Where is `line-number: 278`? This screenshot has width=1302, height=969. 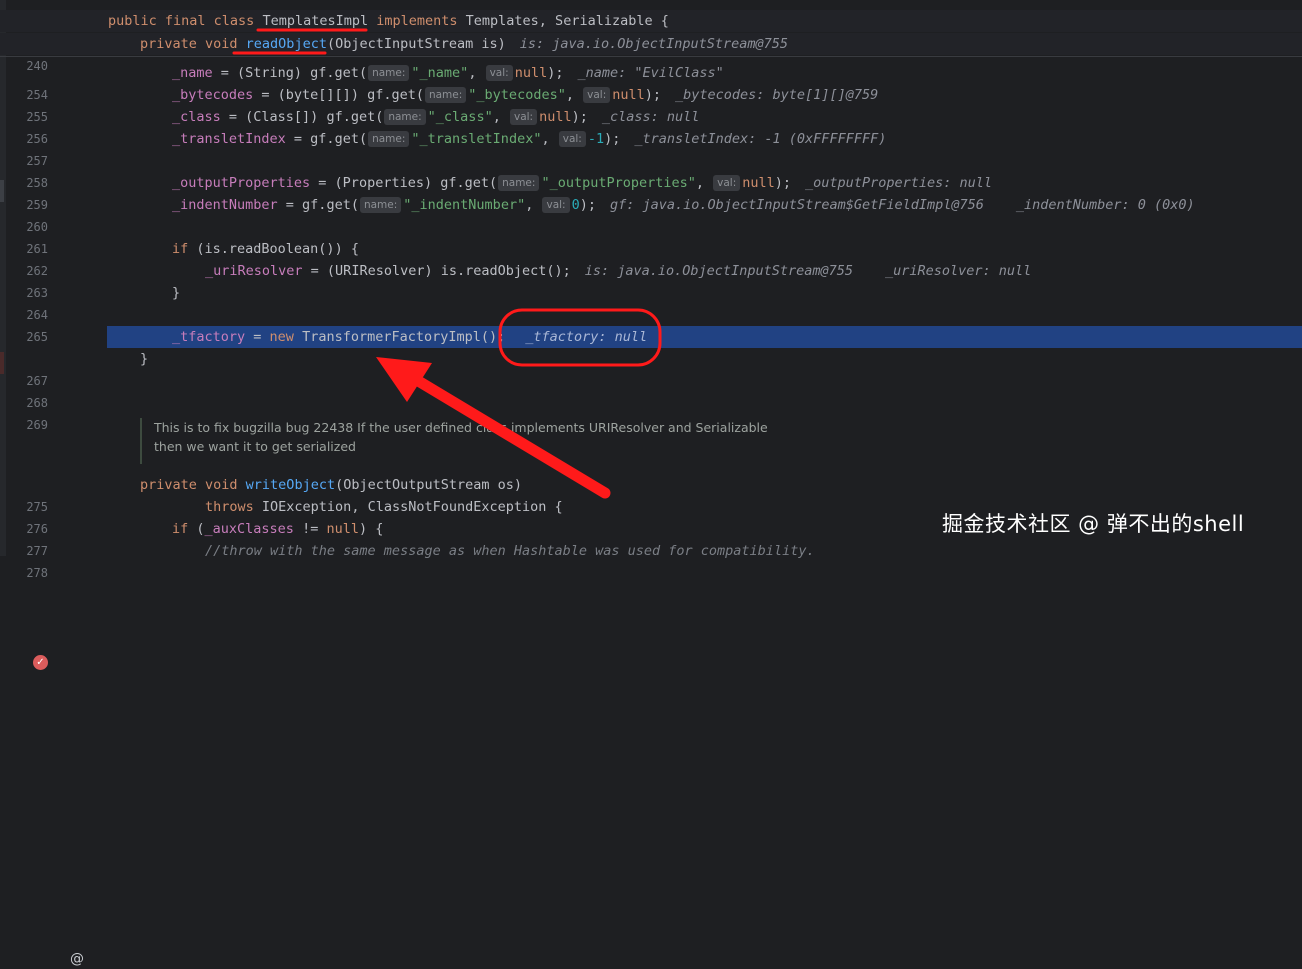
line-number: 278 is located at coordinates (37, 573).